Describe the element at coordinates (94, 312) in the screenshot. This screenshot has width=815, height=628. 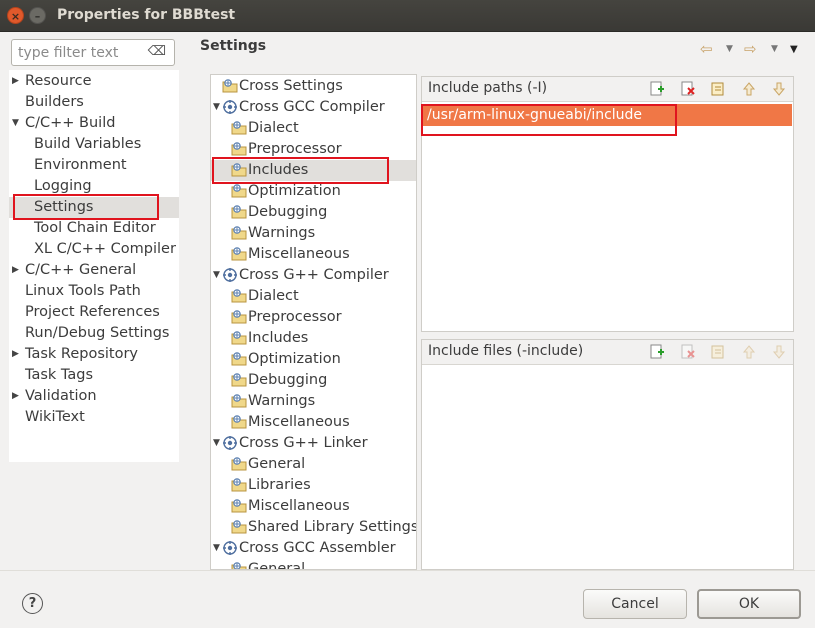
I see `nav-item: Project References` at that location.